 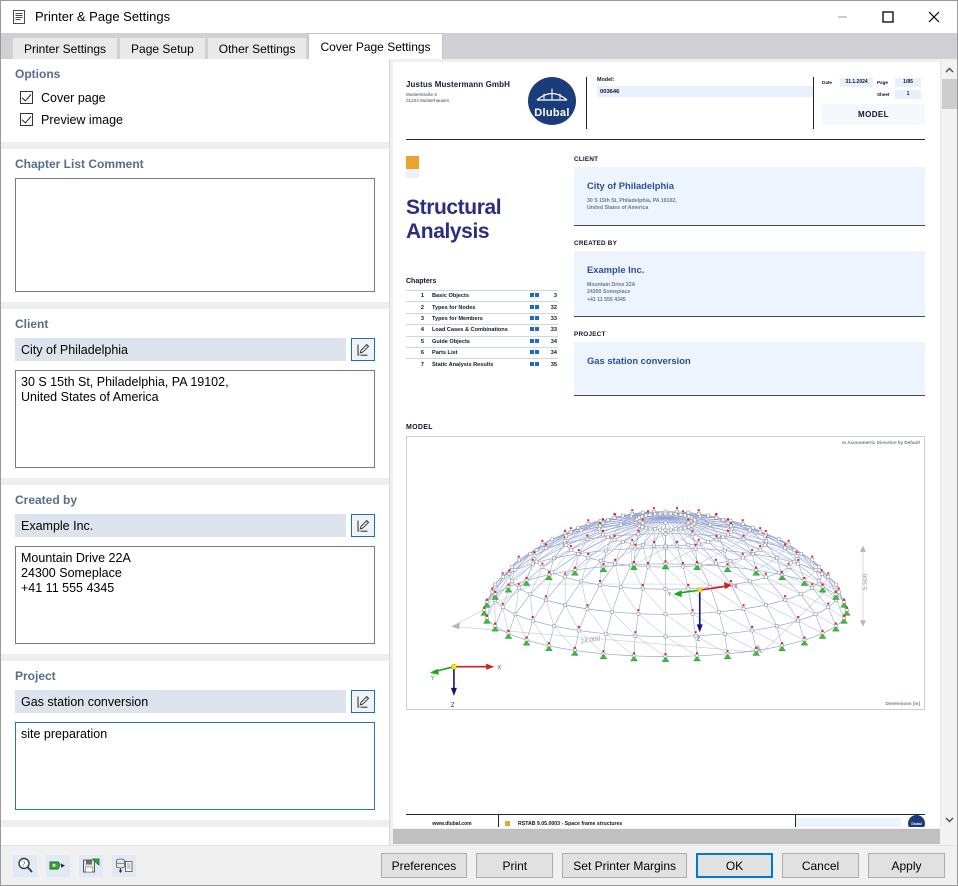 What do you see at coordinates (848, 822) in the screenshot?
I see `footer-blank-field` at bounding box center [848, 822].